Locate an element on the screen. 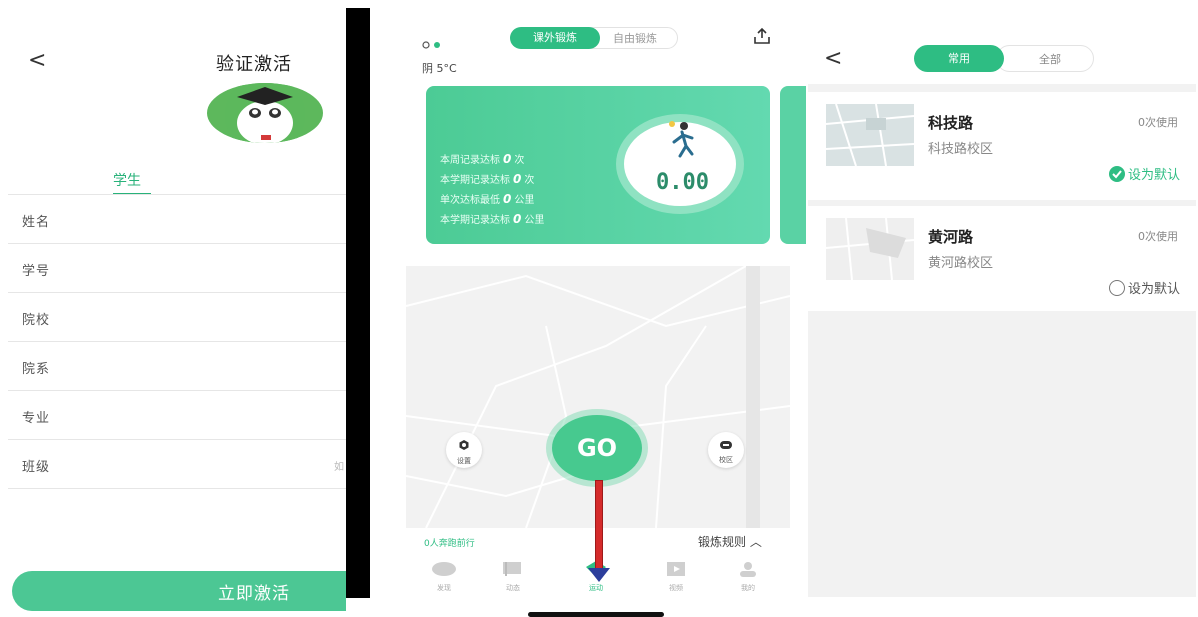 The height and width of the screenshot is (617, 1198). nav-video: 视频 is located at coordinates (676, 577).